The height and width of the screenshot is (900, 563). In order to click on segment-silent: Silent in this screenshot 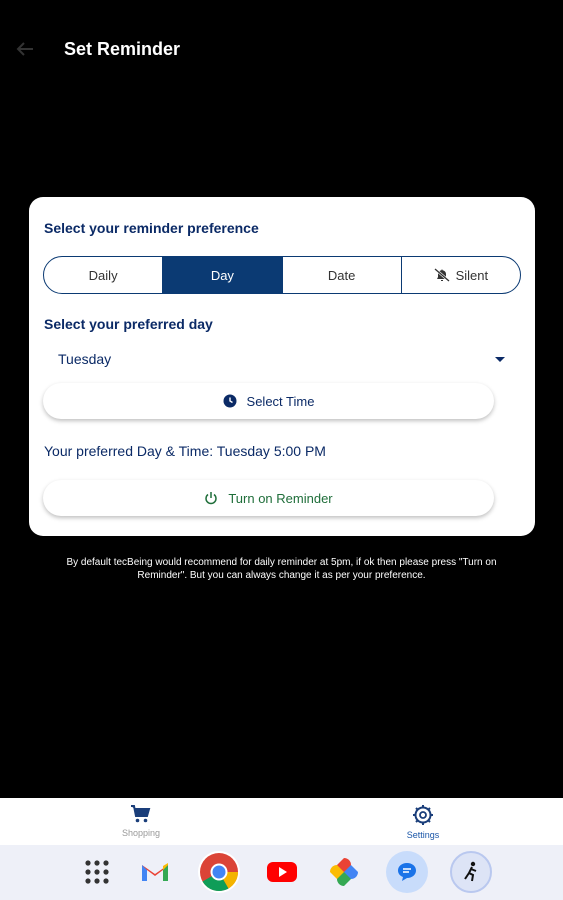, I will do `click(461, 275)`.